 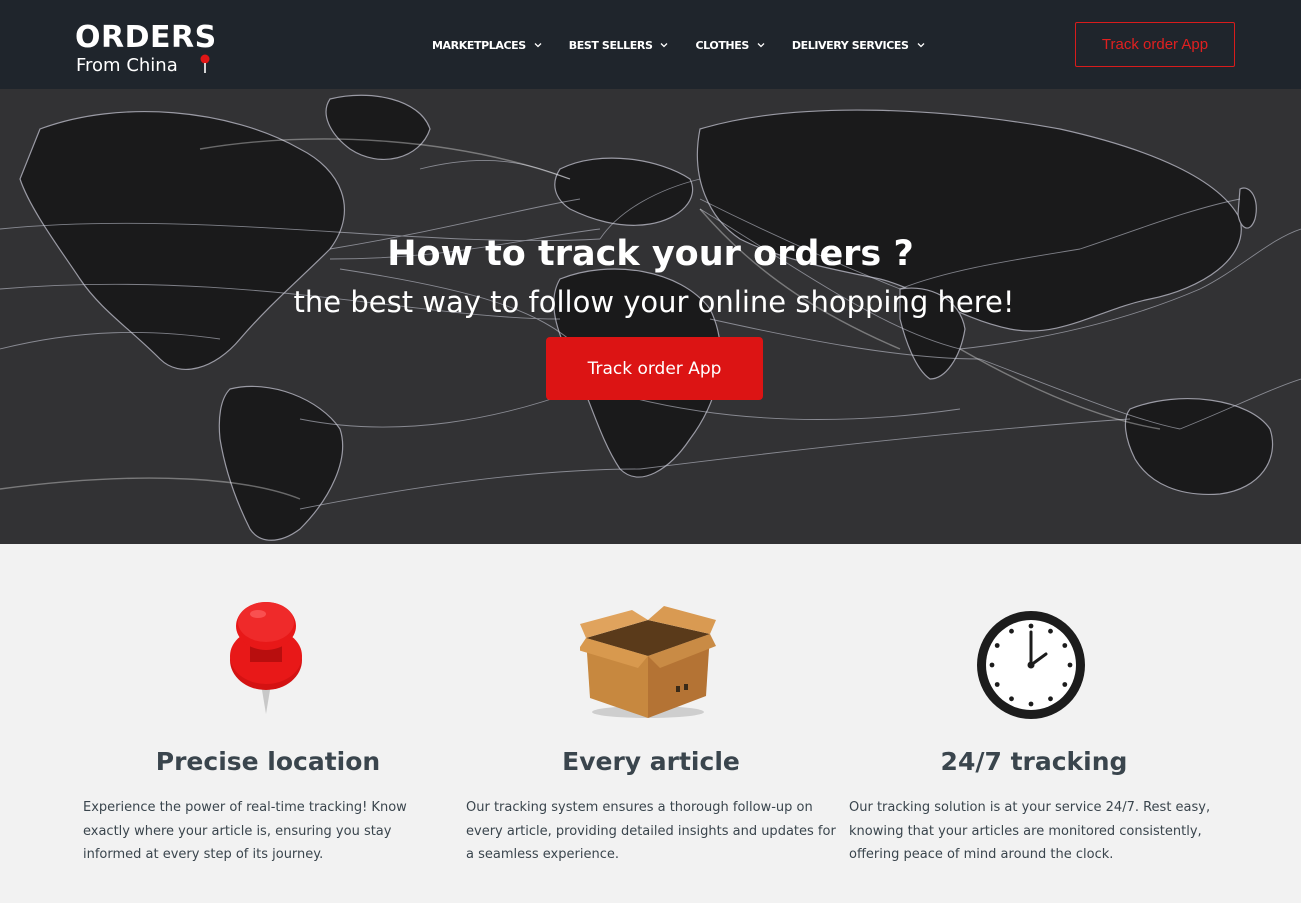 What do you see at coordinates (650, 254) in the screenshot?
I see `hero-title: How to track your orders ?` at bounding box center [650, 254].